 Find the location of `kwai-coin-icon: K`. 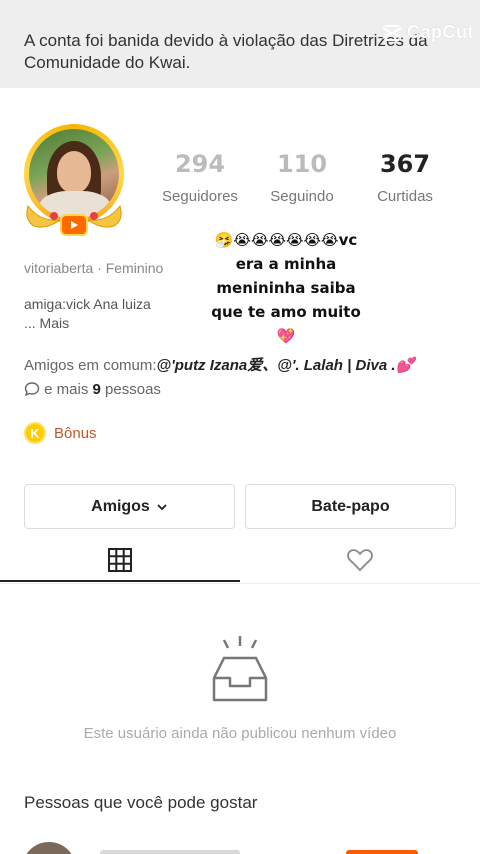

kwai-coin-icon: K is located at coordinates (35, 433).